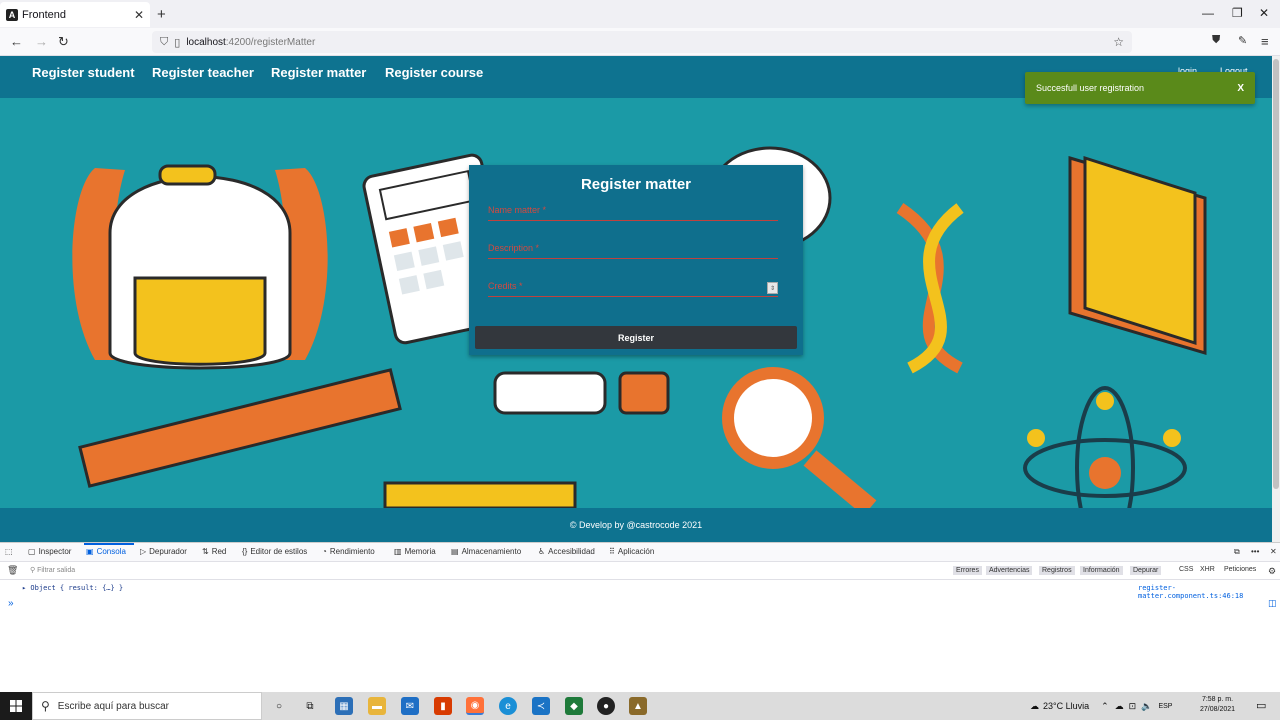 This screenshot has width=1280, height=720. Describe the element at coordinates (56, 570) in the screenshot. I see `filter-placeholder: Filtrar salida` at that location.